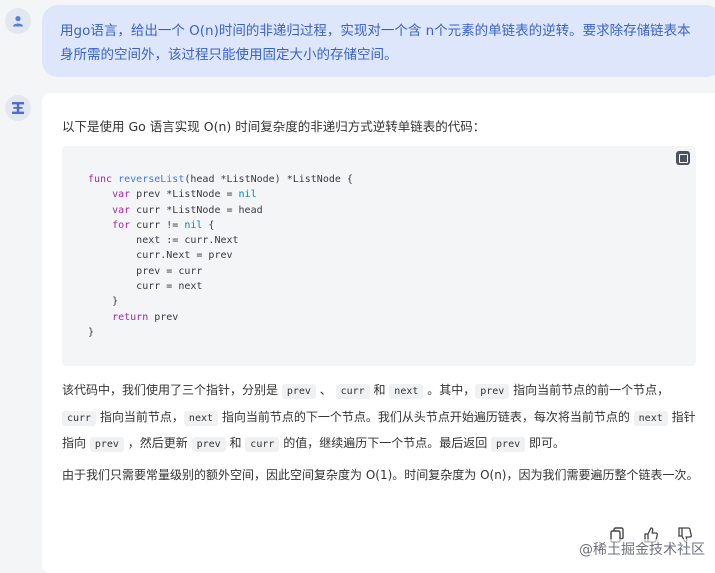 The height and width of the screenshot is (573, 715). What do you see at coordinates (184, 195) in the screenshot?
I see `code-token: prev *ListNode =` at bounding box center [184, 195].